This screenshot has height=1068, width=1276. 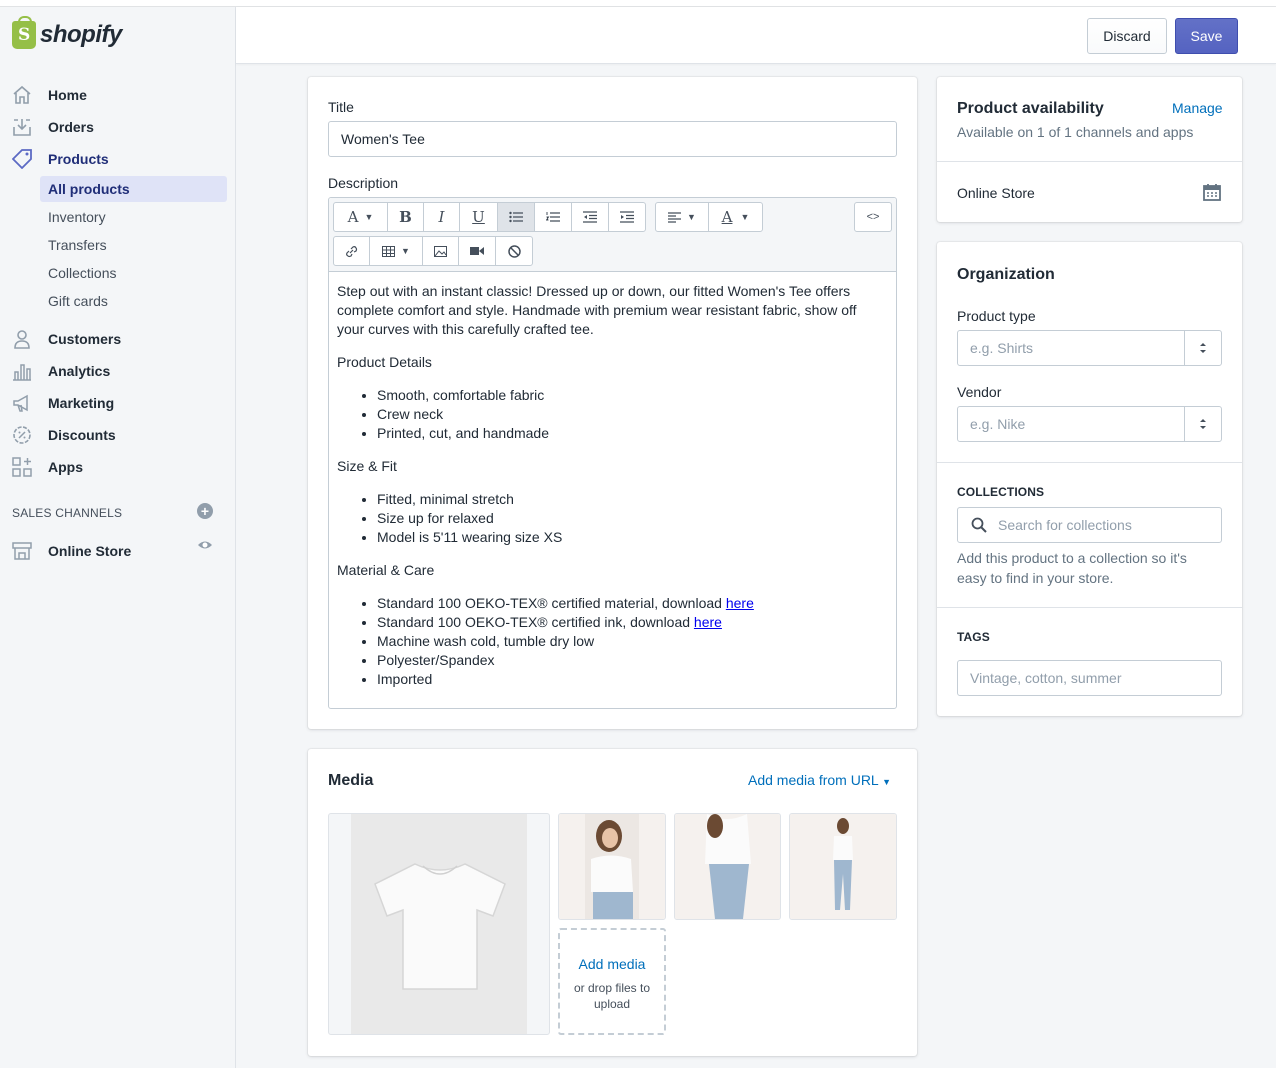 I want to click on apps-icon, so click(x=22, y=467).